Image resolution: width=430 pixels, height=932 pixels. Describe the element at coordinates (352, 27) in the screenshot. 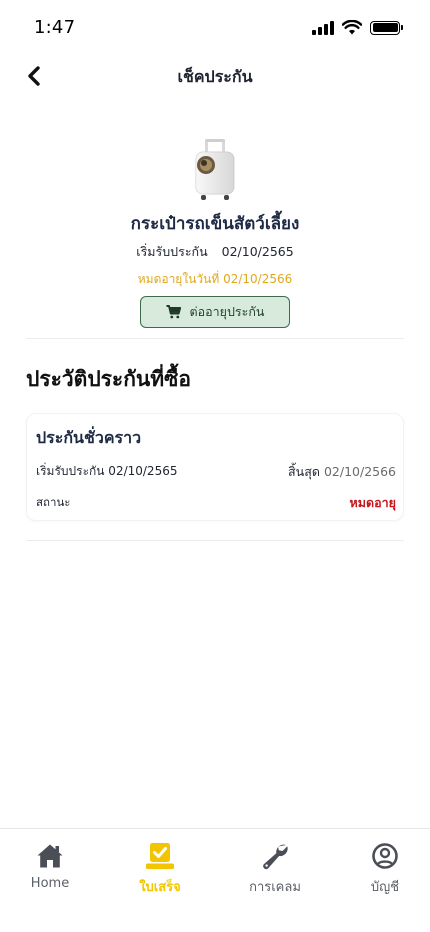

I see `wifi-icon` at that location.